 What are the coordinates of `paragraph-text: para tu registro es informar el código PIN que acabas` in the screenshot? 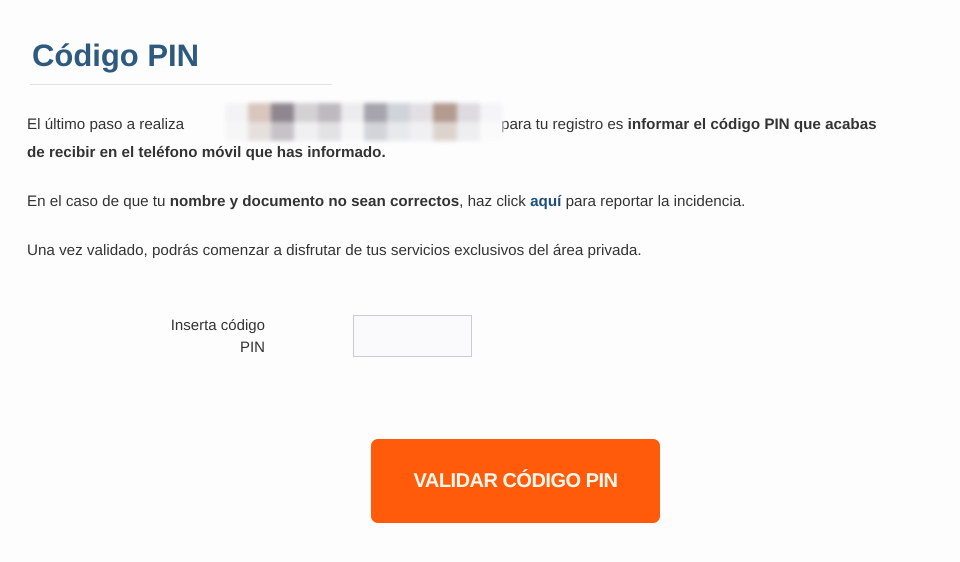 It's located at (689, 125).